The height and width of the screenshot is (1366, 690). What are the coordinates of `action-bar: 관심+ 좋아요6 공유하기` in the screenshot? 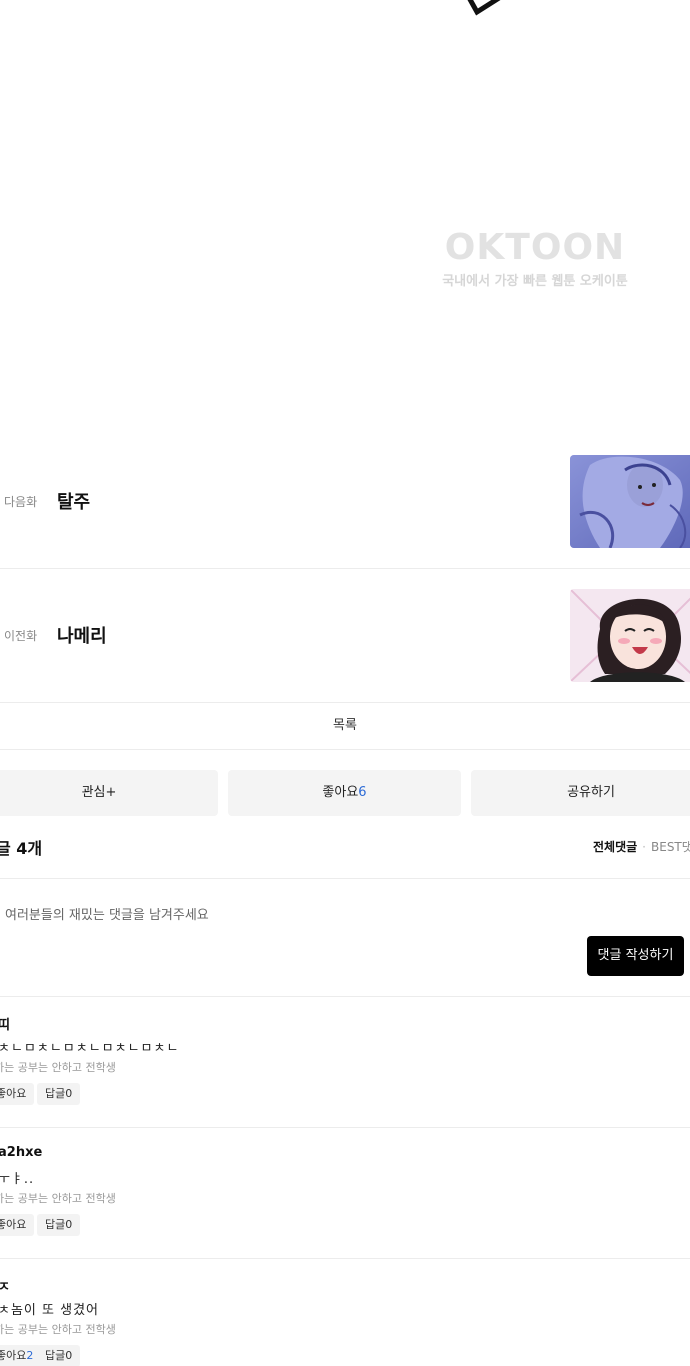 It's located at (345, 793).